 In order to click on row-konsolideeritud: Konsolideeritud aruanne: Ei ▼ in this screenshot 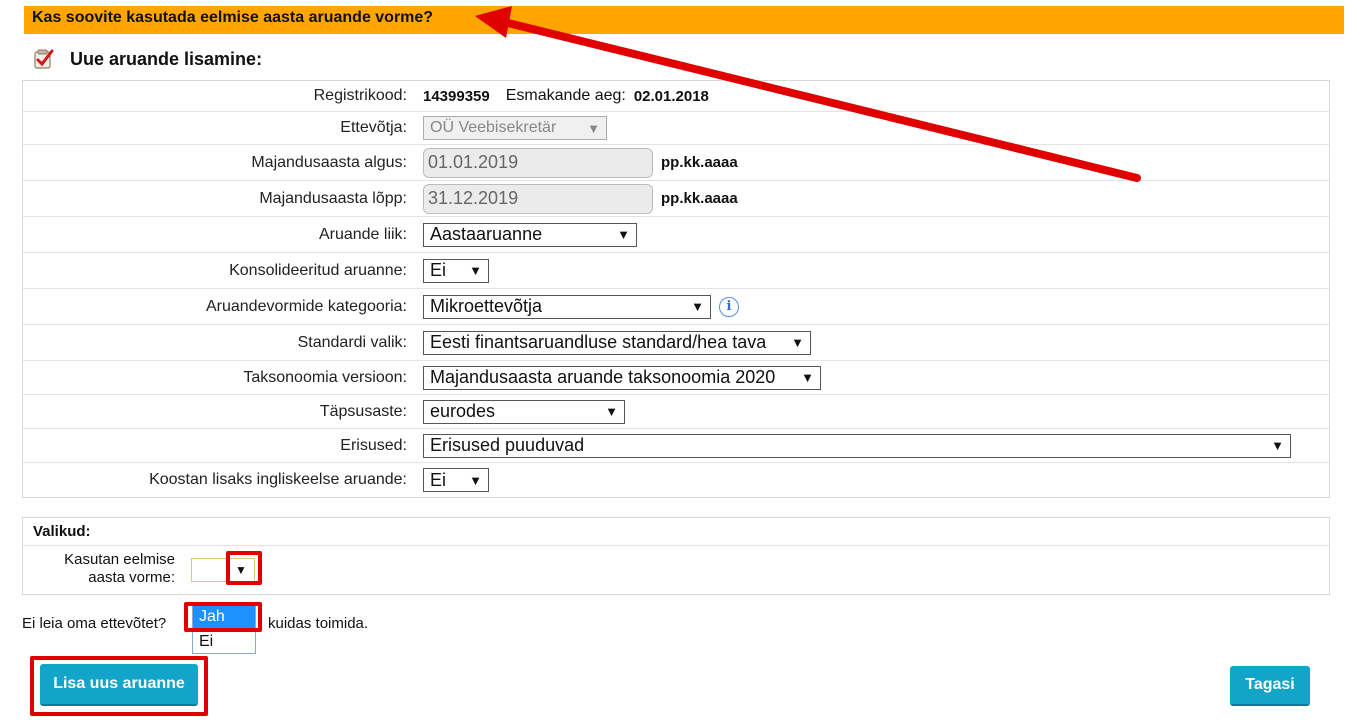, I will do `click(676, 271)`.